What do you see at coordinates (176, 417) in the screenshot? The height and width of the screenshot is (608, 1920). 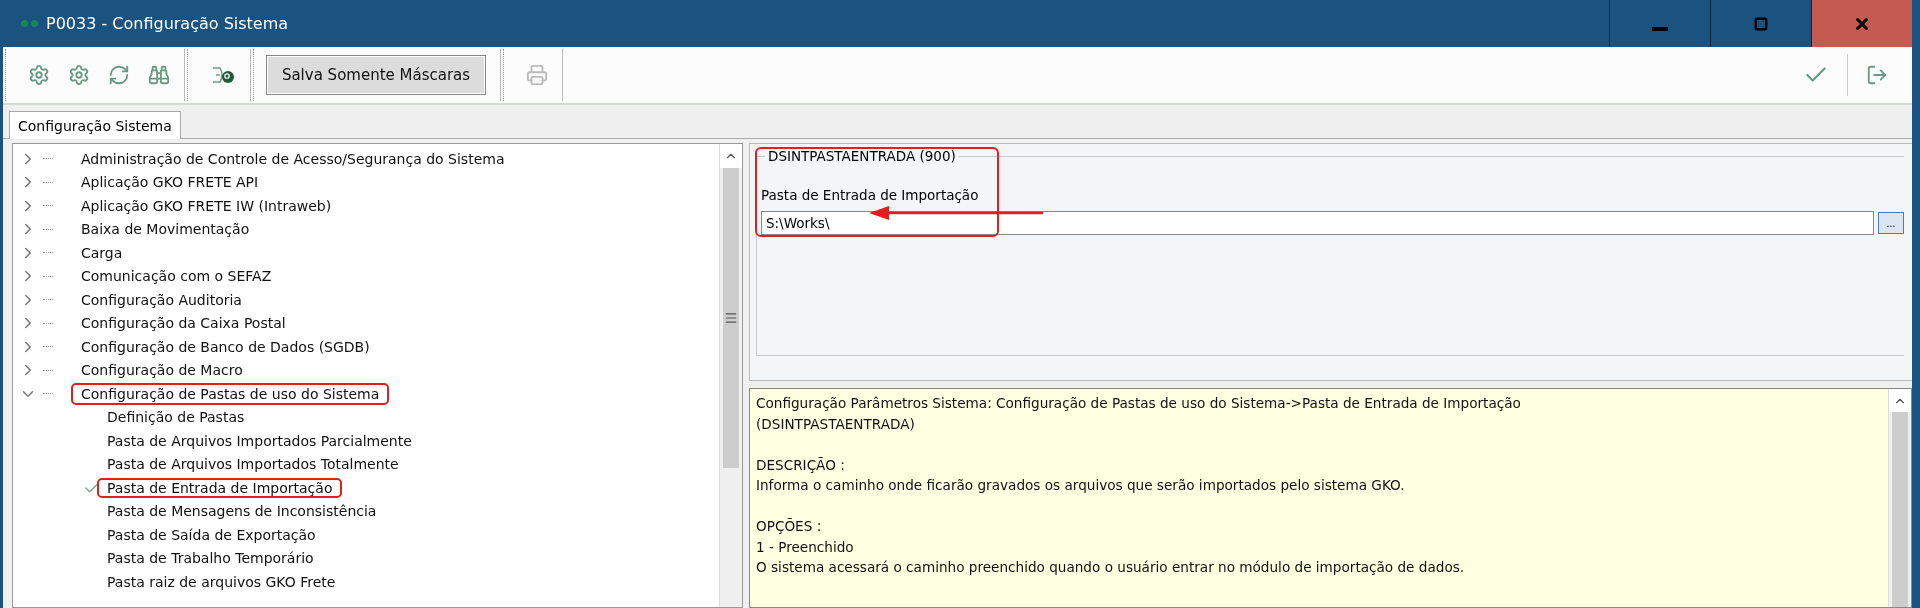 I see `tree-item: Definição de Pastas` at bounding box center [176, 417].